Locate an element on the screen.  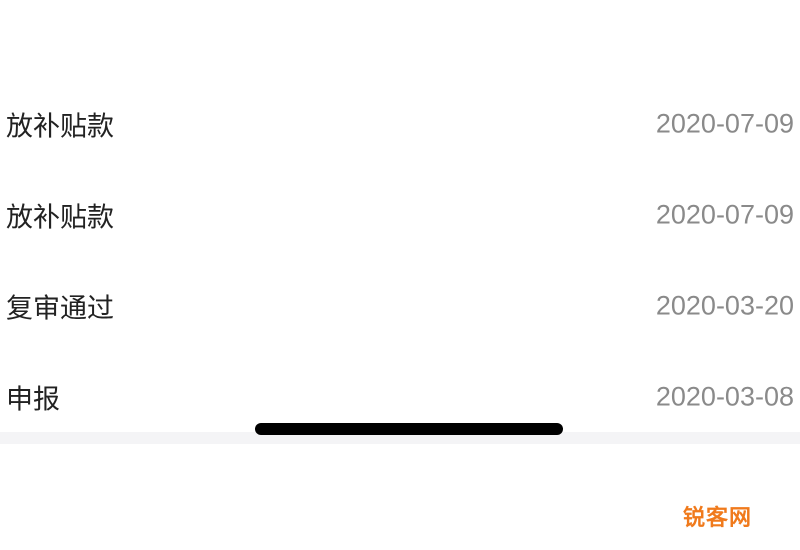
record-date: 2020-03-08 is located at coordinates (724, 396).